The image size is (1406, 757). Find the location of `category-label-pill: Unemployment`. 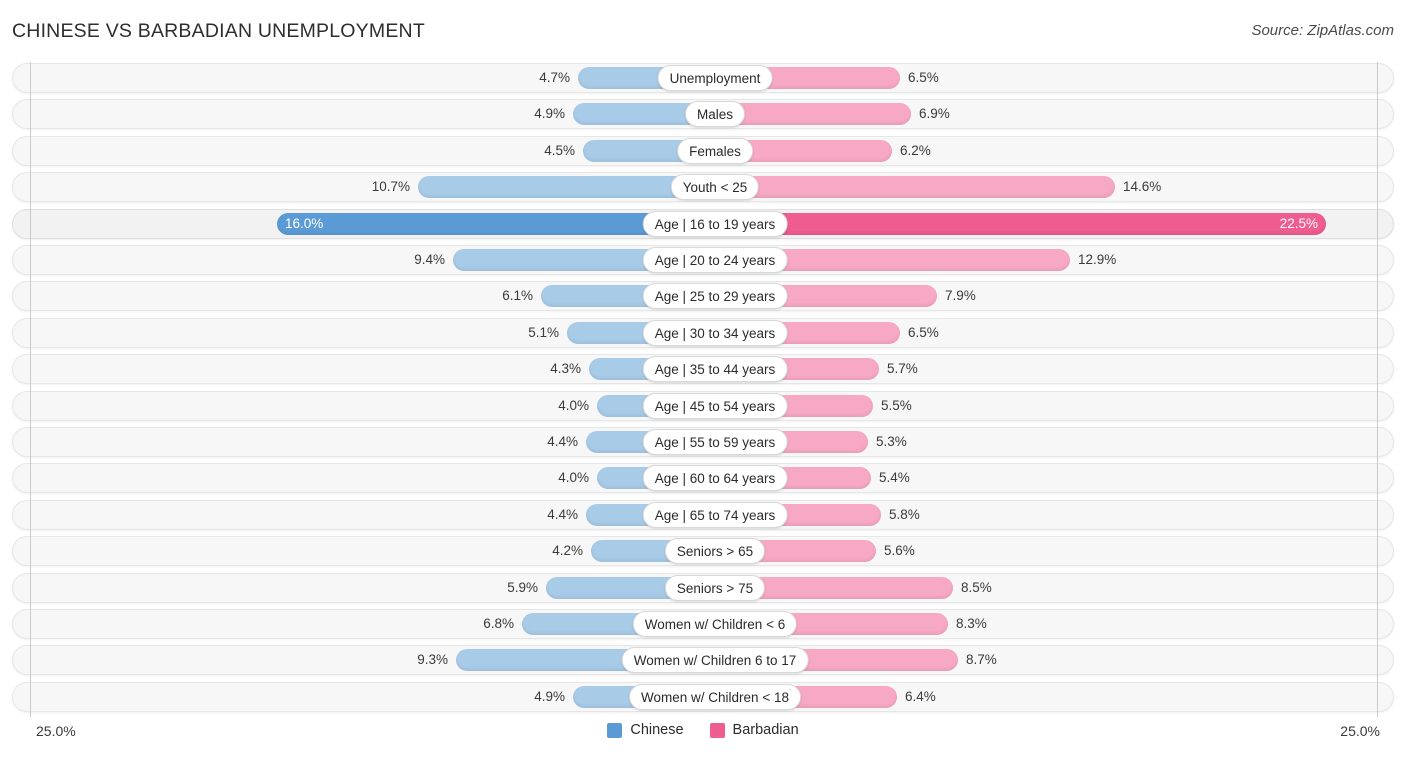

category-label-pill: Unemployment is located at coordinates (715, 78).